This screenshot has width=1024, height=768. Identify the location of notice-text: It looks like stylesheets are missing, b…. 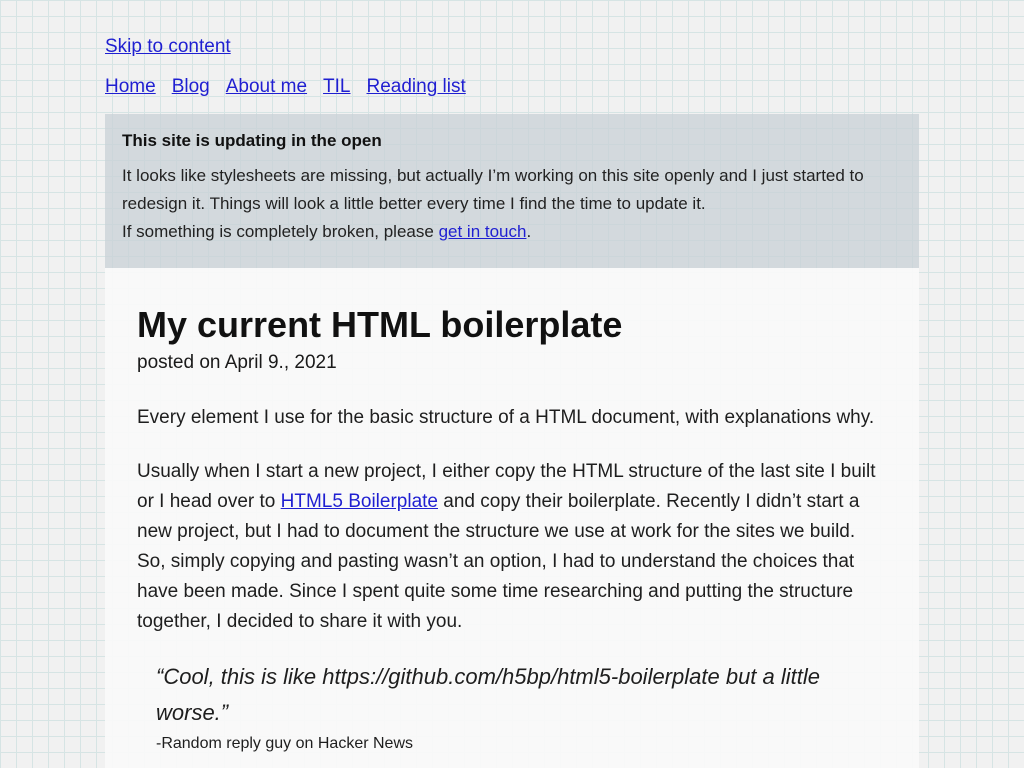
(512, 204).